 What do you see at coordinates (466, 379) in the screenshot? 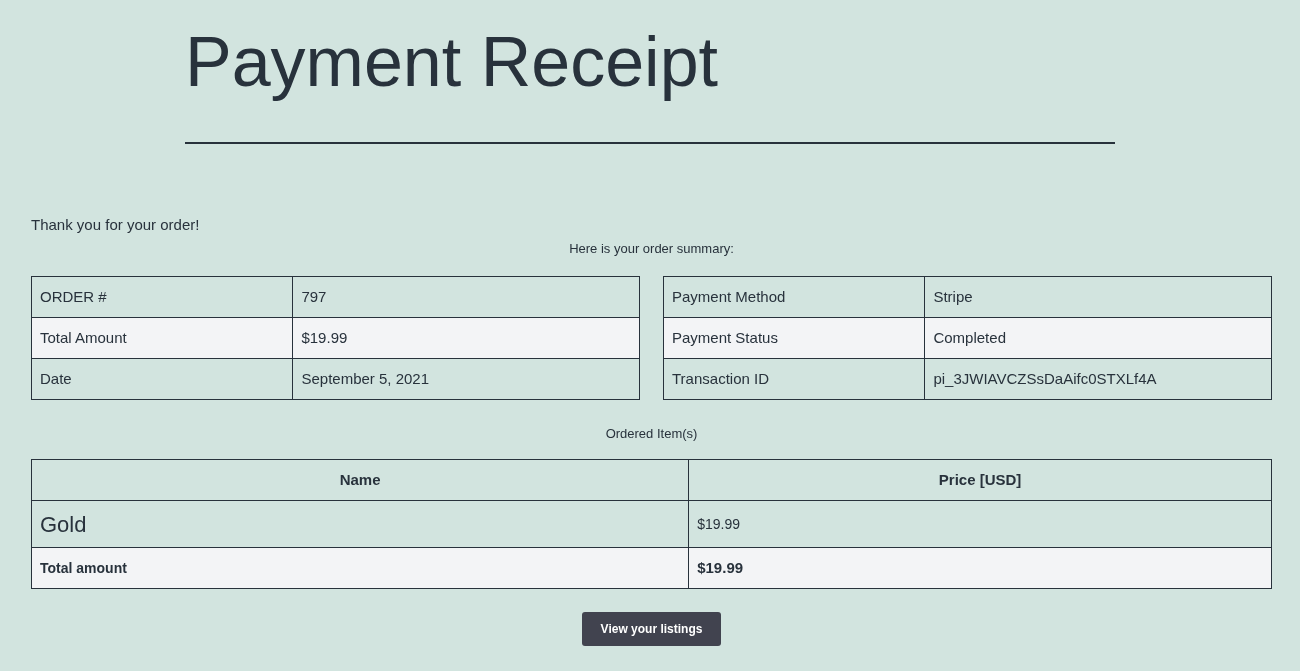
I see `table-cell: September 5, 2021` at bounding box center [466, 379].